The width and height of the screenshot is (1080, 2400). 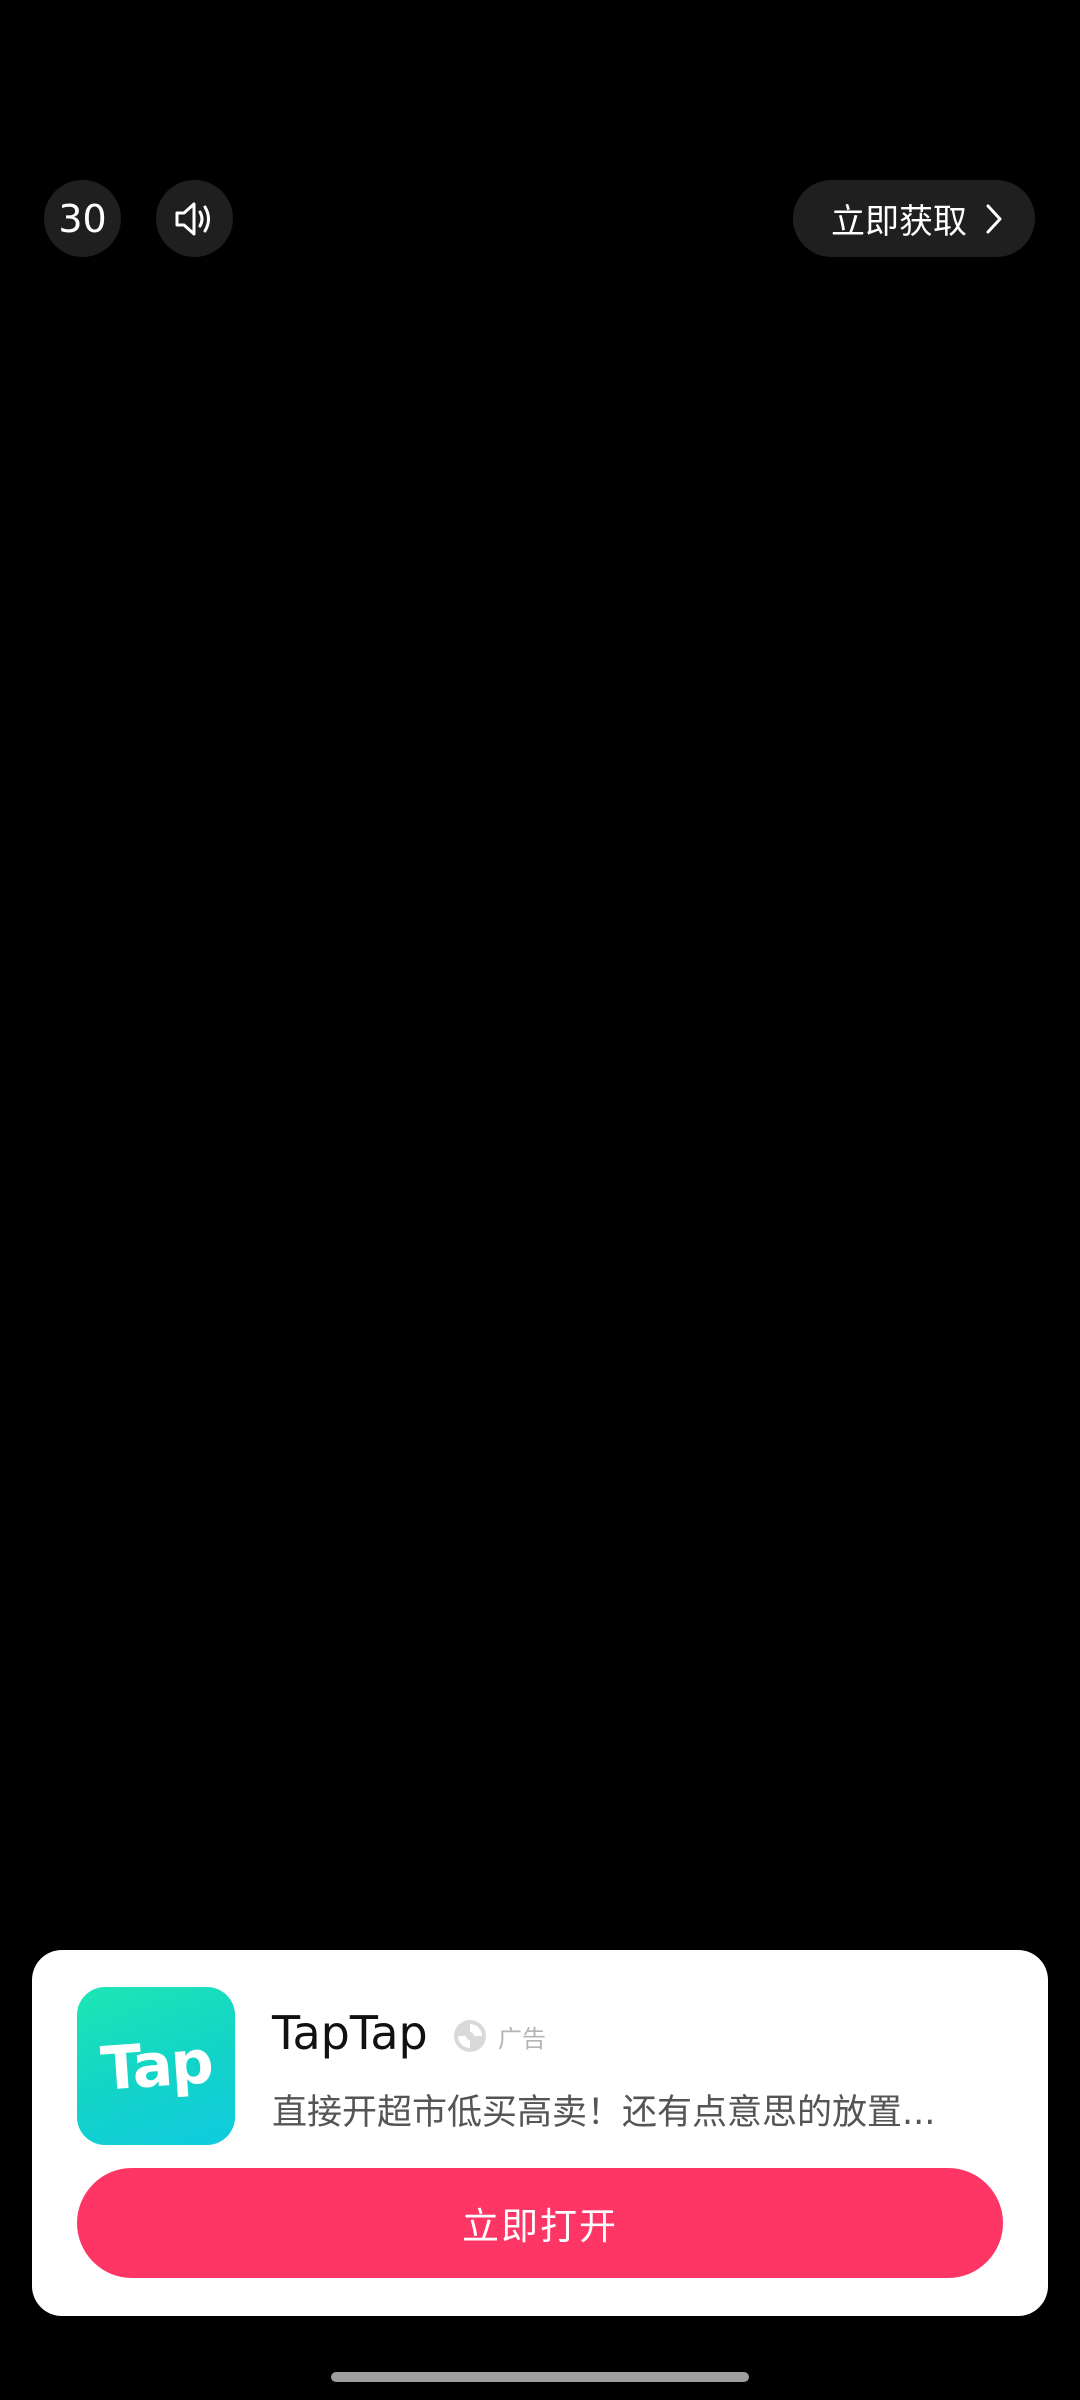 I want to click on open-now-button: 立即打开, so click(x=540, y=2223).